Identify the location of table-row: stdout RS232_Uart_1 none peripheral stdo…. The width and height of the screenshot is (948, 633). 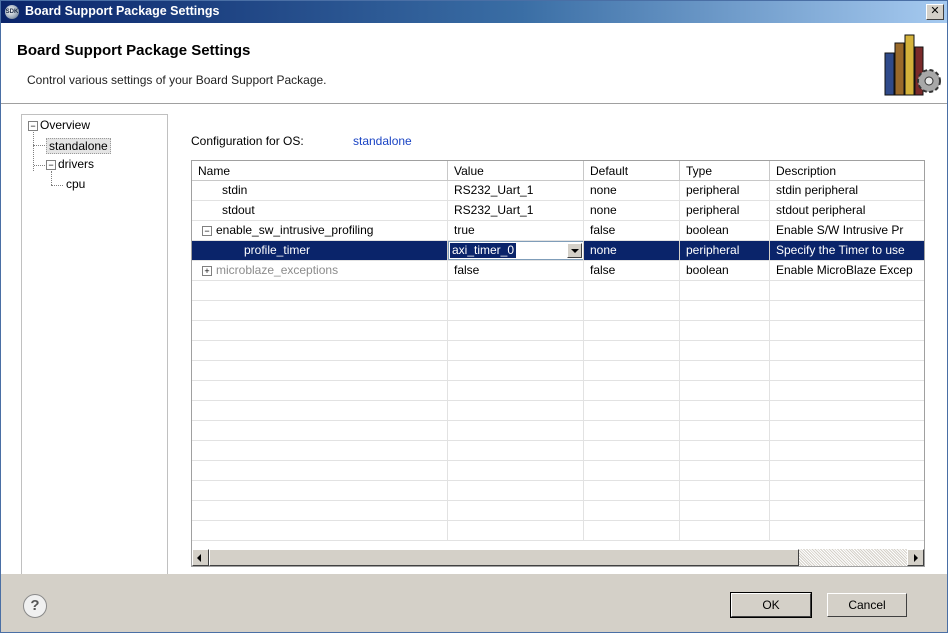
(558, 211).